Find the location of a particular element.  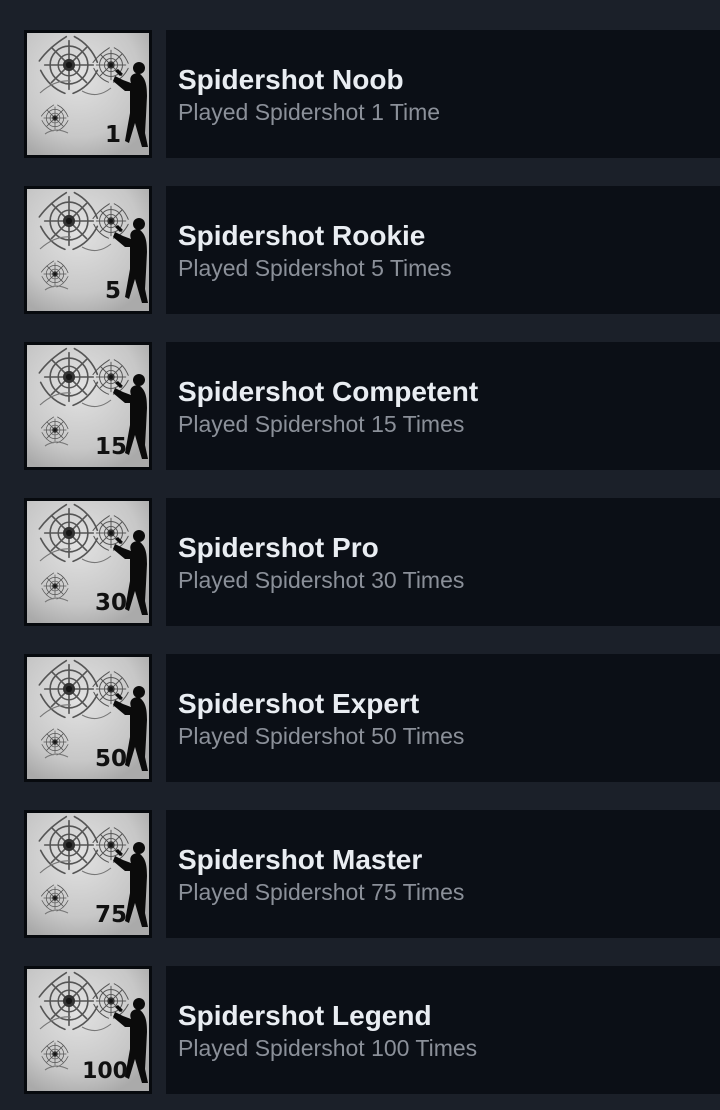

achievement-title: Spidershot Rookie is located at coordinates (302, 235).